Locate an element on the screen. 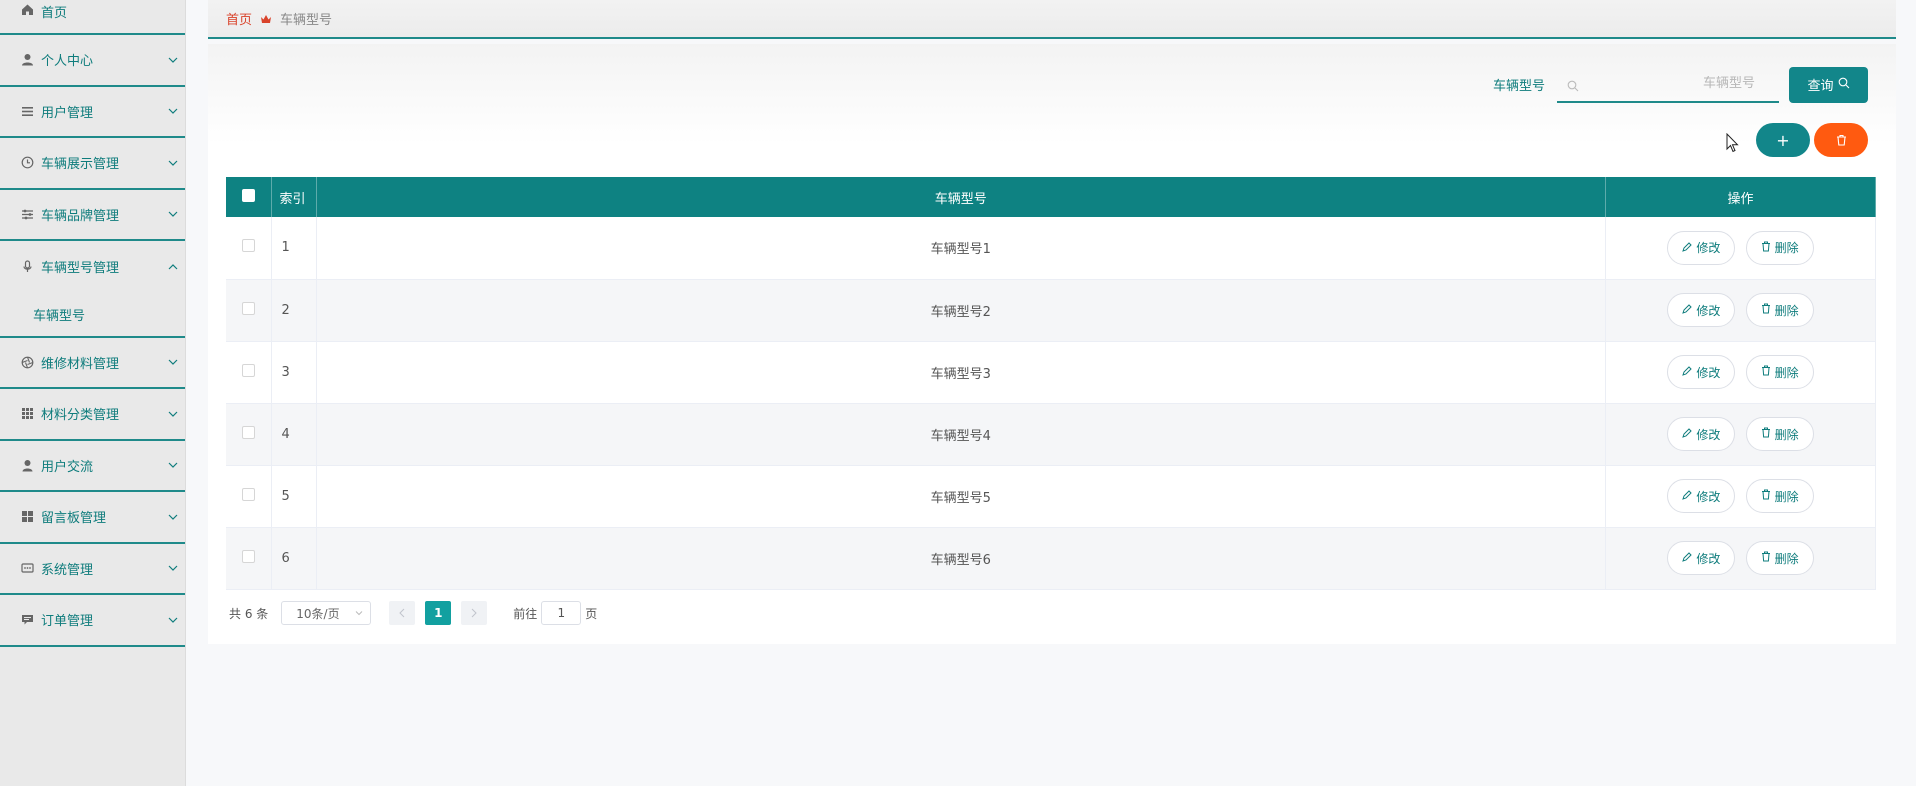 The image size is (1916, 786). prev-page-button is located at coordinates (402, 613).